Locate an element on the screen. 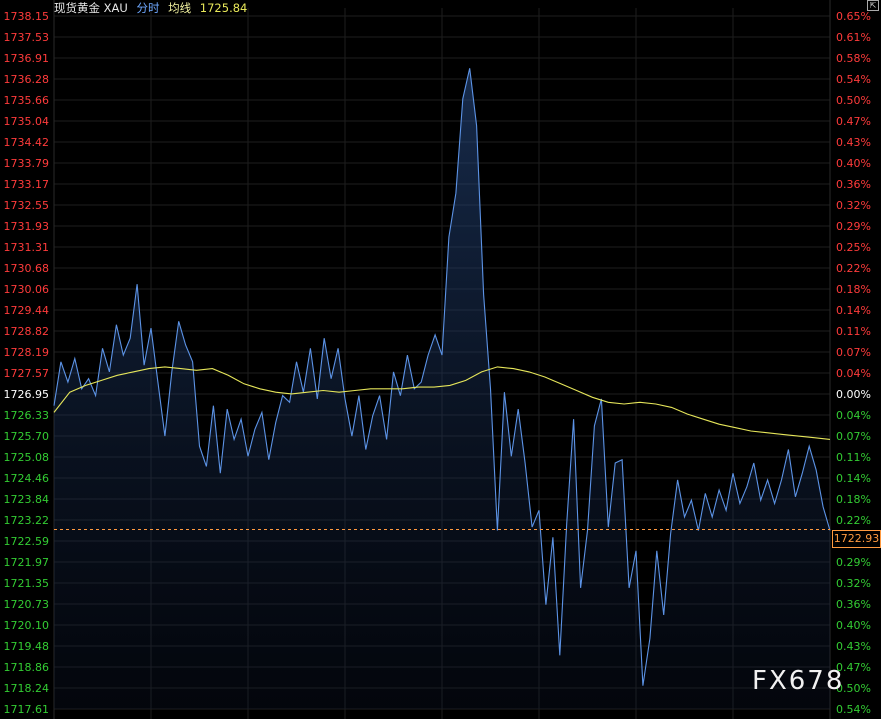 This screenshot has width=881, height=719. y-tick-label: 1728.19 is located at coordinates (27, 352).